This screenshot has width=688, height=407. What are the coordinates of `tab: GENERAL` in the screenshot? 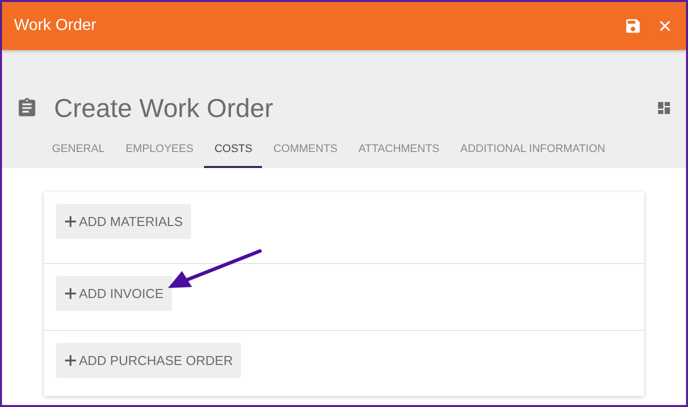 It's located at (78, 150).